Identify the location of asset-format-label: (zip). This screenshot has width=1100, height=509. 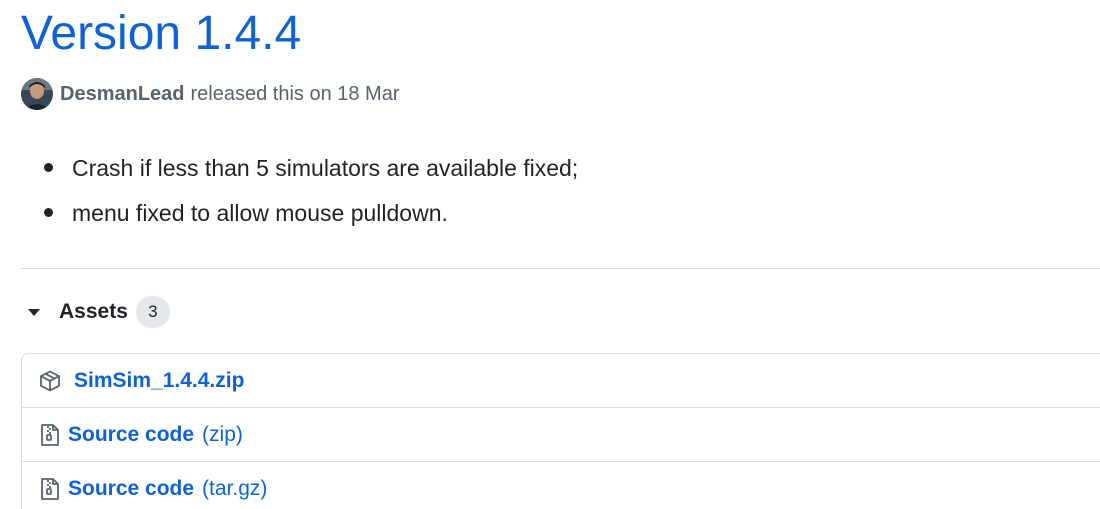
(222, 435).